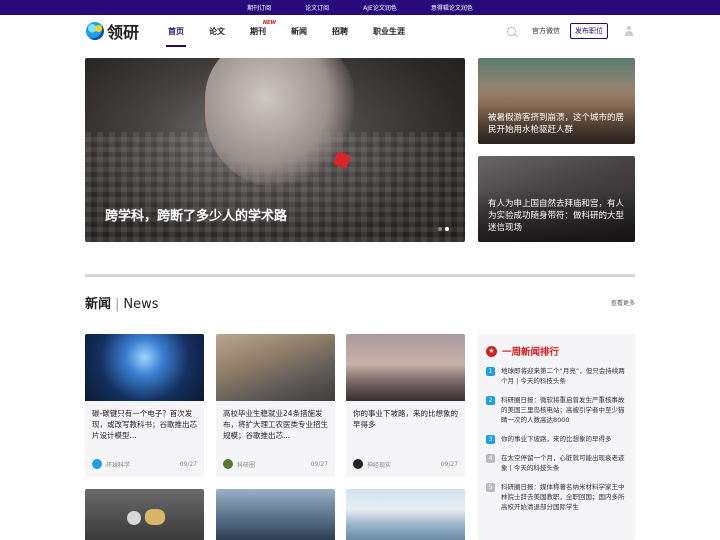 The width and height of the screenshot is (720, 540). What do you see at coordinates (360, 7) in the screenshot?
I see `top-links-bar: 期刊订阅 论文订阅 AJE论文润色 意得辑论文润色` at bounding box center [360, 7].